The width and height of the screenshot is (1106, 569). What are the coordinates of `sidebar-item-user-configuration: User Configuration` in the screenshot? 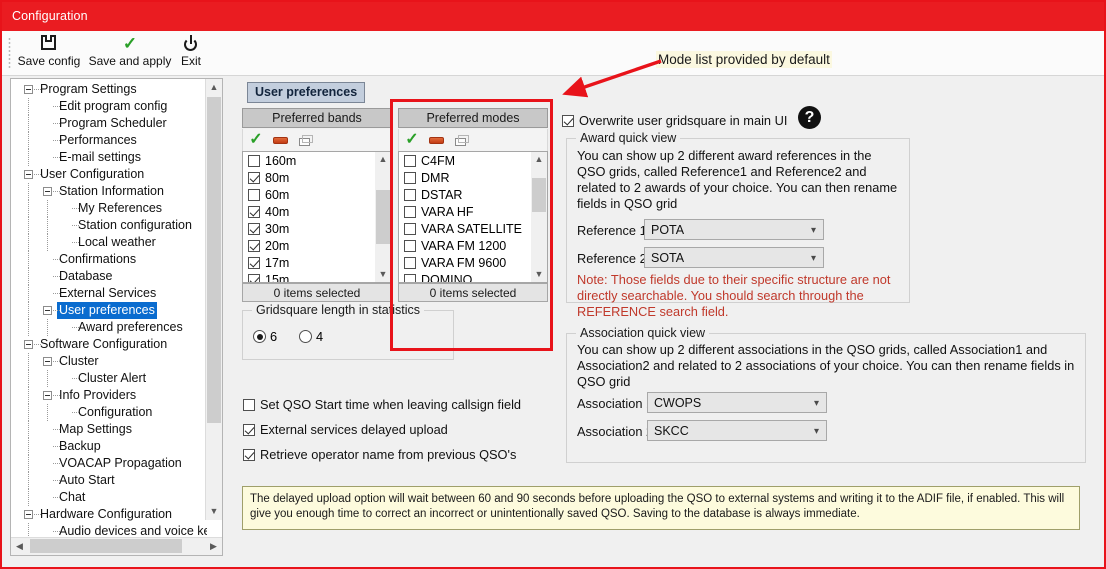 It's located at (109, 174).